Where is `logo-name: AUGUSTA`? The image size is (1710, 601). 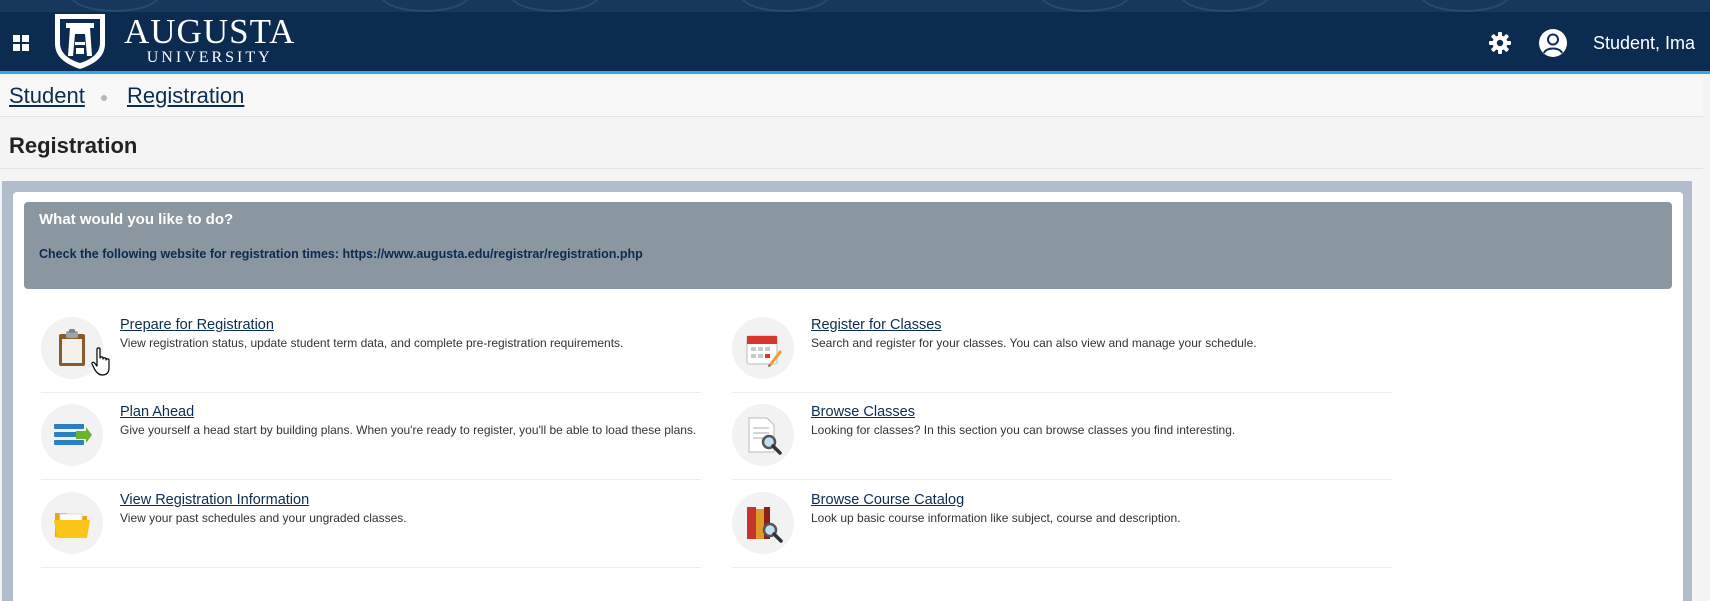 logo-name: AUGUSTA is located at coordinates (210, 31).